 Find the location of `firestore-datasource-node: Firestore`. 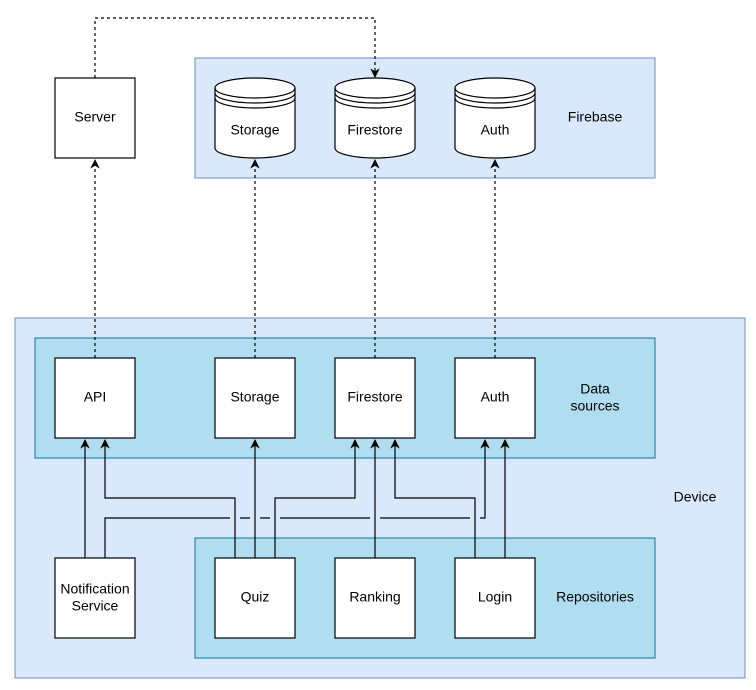

firestore-datasource-node: Firestore is located at coordinates (375, 398).